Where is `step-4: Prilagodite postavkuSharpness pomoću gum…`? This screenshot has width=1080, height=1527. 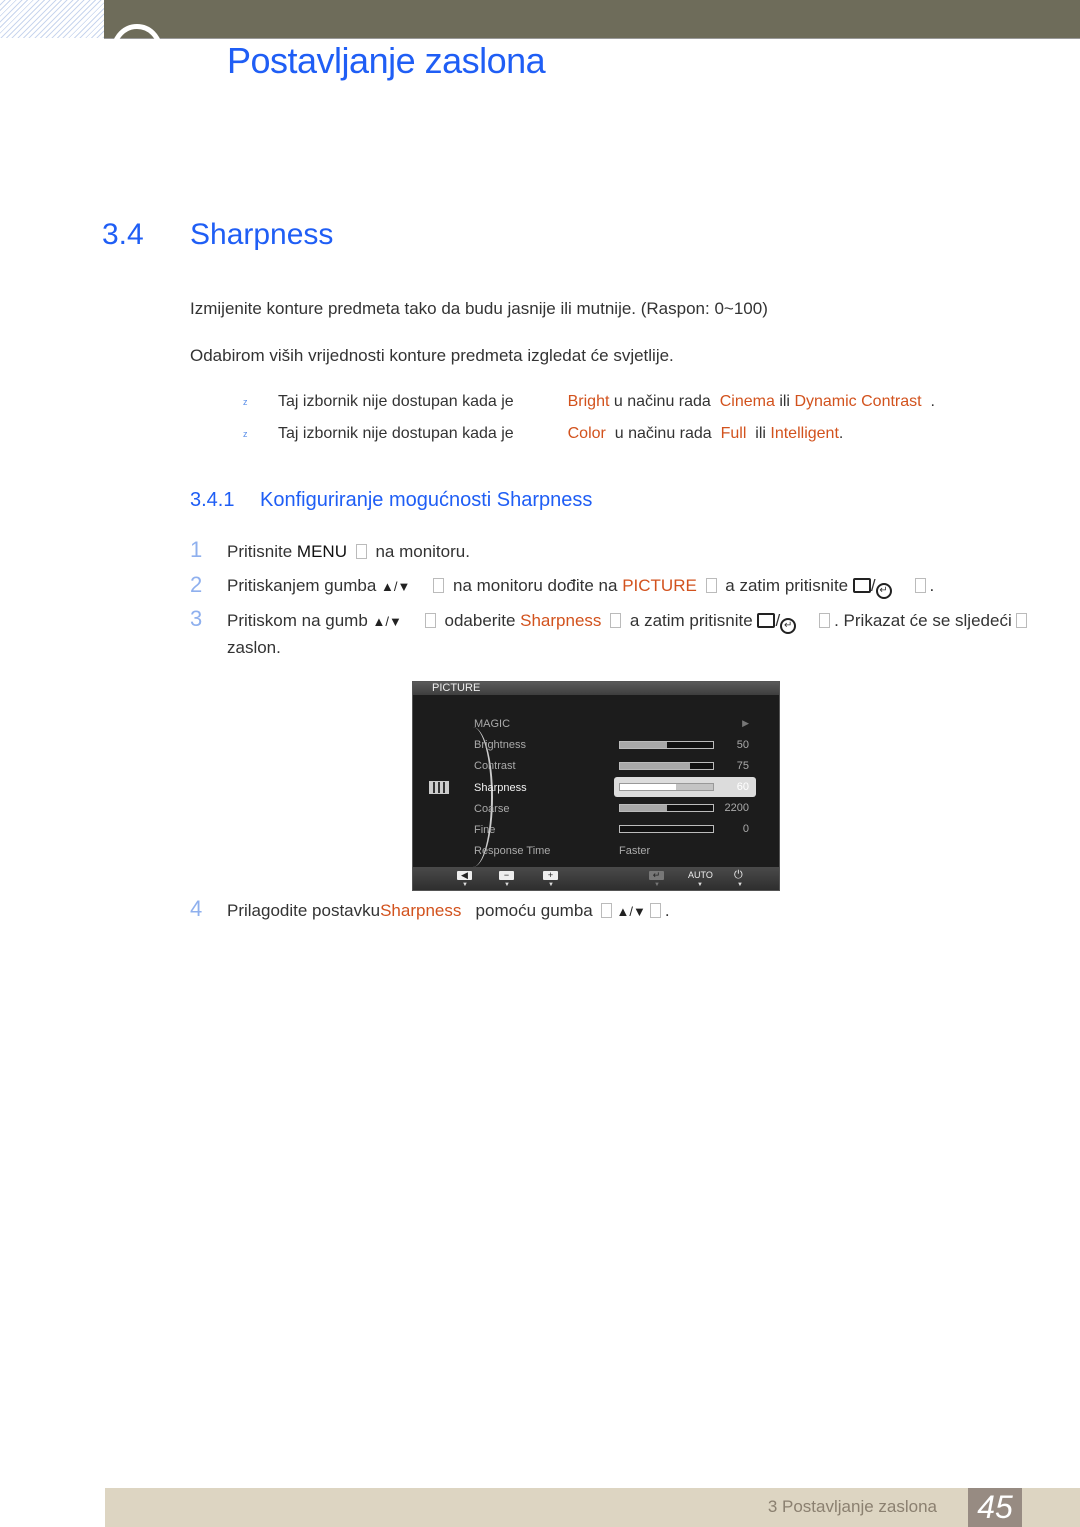
step-4: Prilagodite postavkuSharpness pomoću gum… is located at coordinates (448, 910).